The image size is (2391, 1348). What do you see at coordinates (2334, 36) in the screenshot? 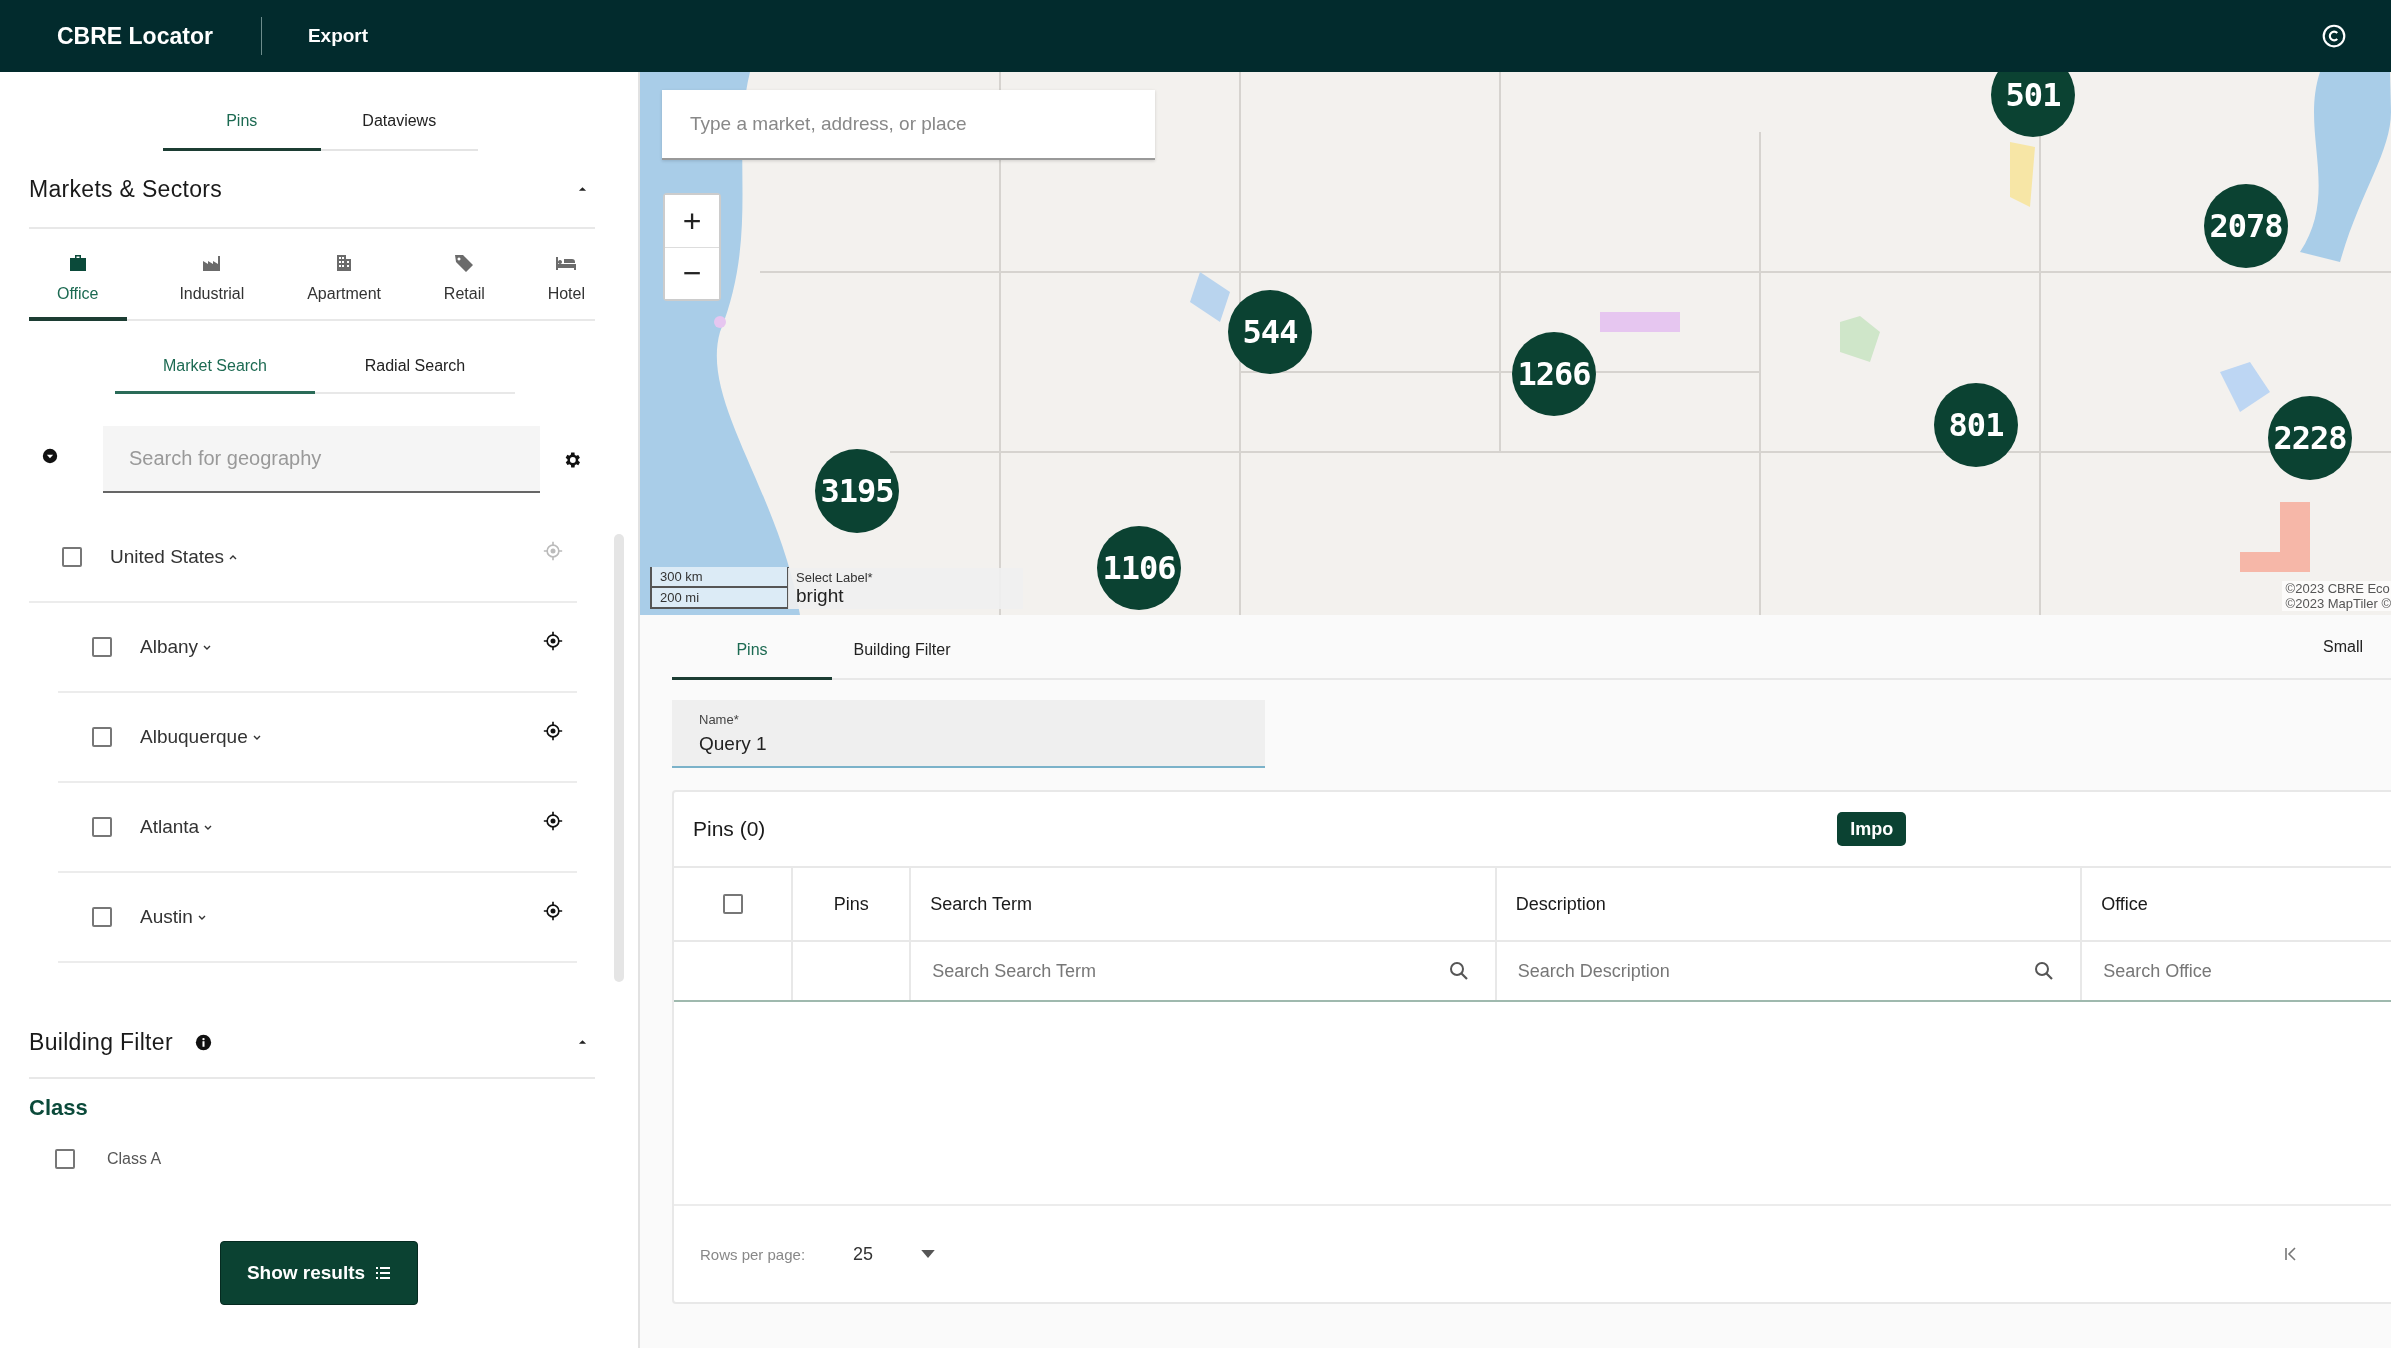
I see `copyright-icon` at bounding box center [2334, 36].